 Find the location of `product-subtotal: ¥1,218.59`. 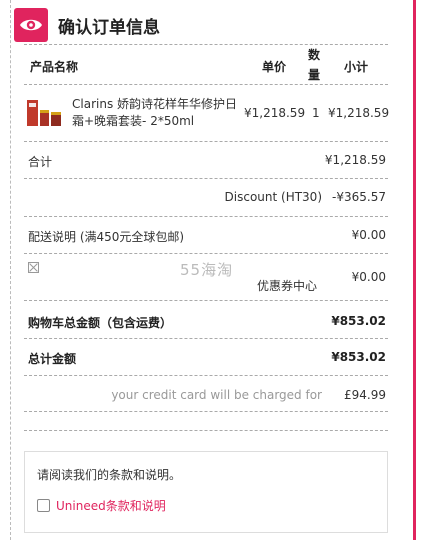

product-subtotal: ¥1,218.59 is located at coordinates (359, 113).